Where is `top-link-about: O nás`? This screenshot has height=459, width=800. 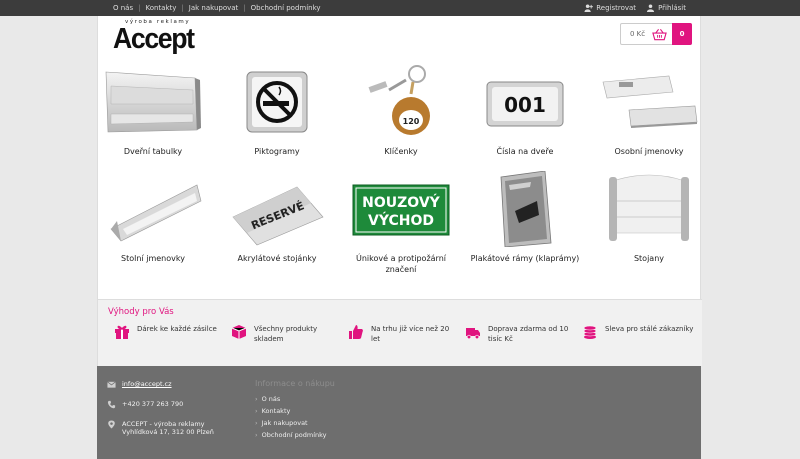 top-link-about: O nás is located at coordinates (123, 8).